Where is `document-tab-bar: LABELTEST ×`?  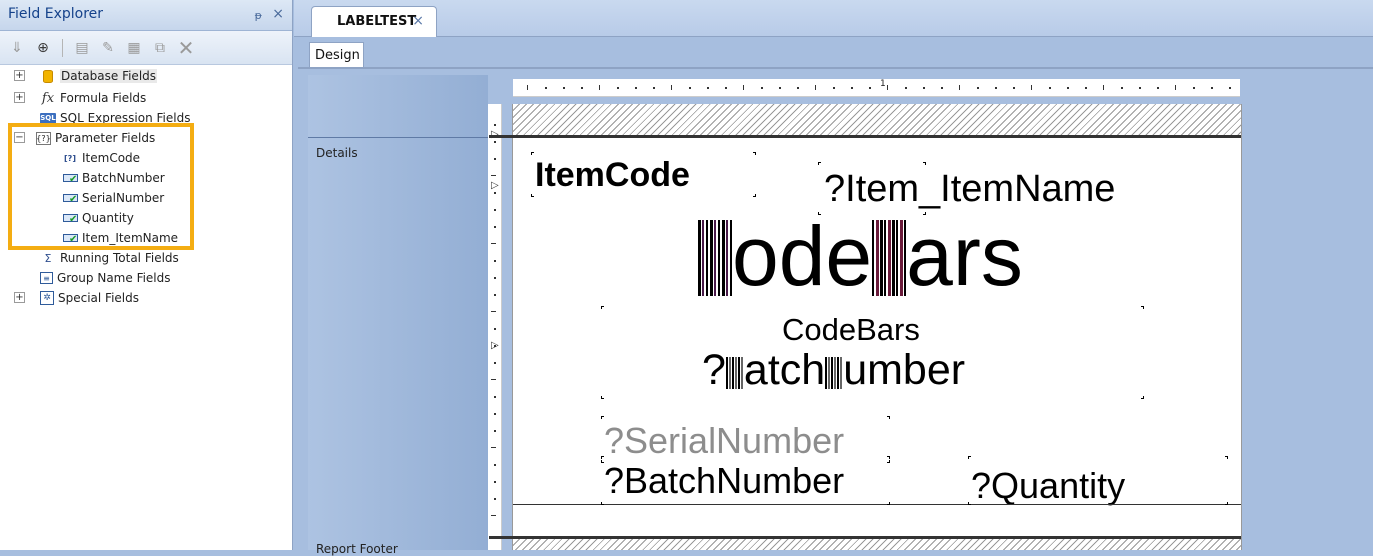
document-tab-bar: LABELTEST × is located at coordinates (833, 18).